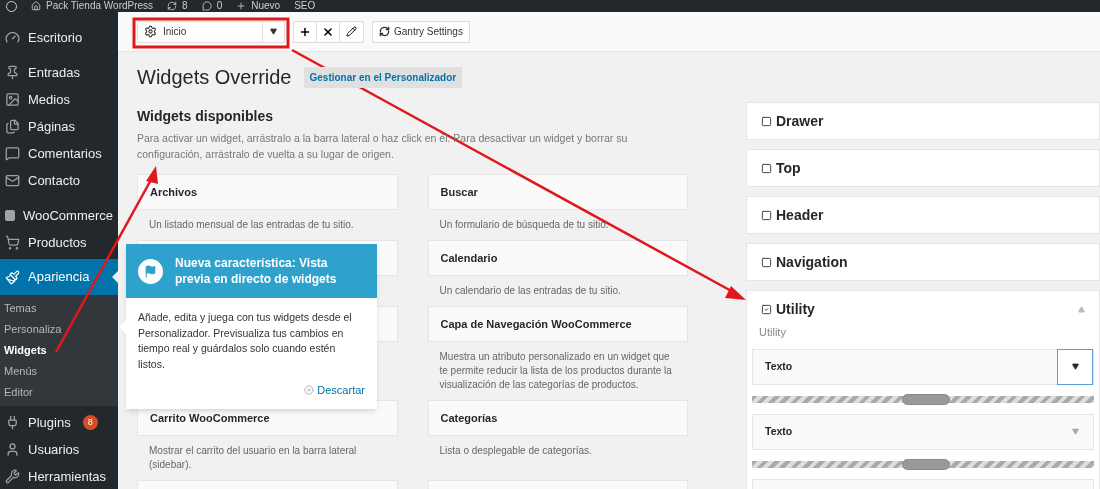 This screenshot has width=1100, height=489. I want to click on comment-count: 0, so click(219, 6).